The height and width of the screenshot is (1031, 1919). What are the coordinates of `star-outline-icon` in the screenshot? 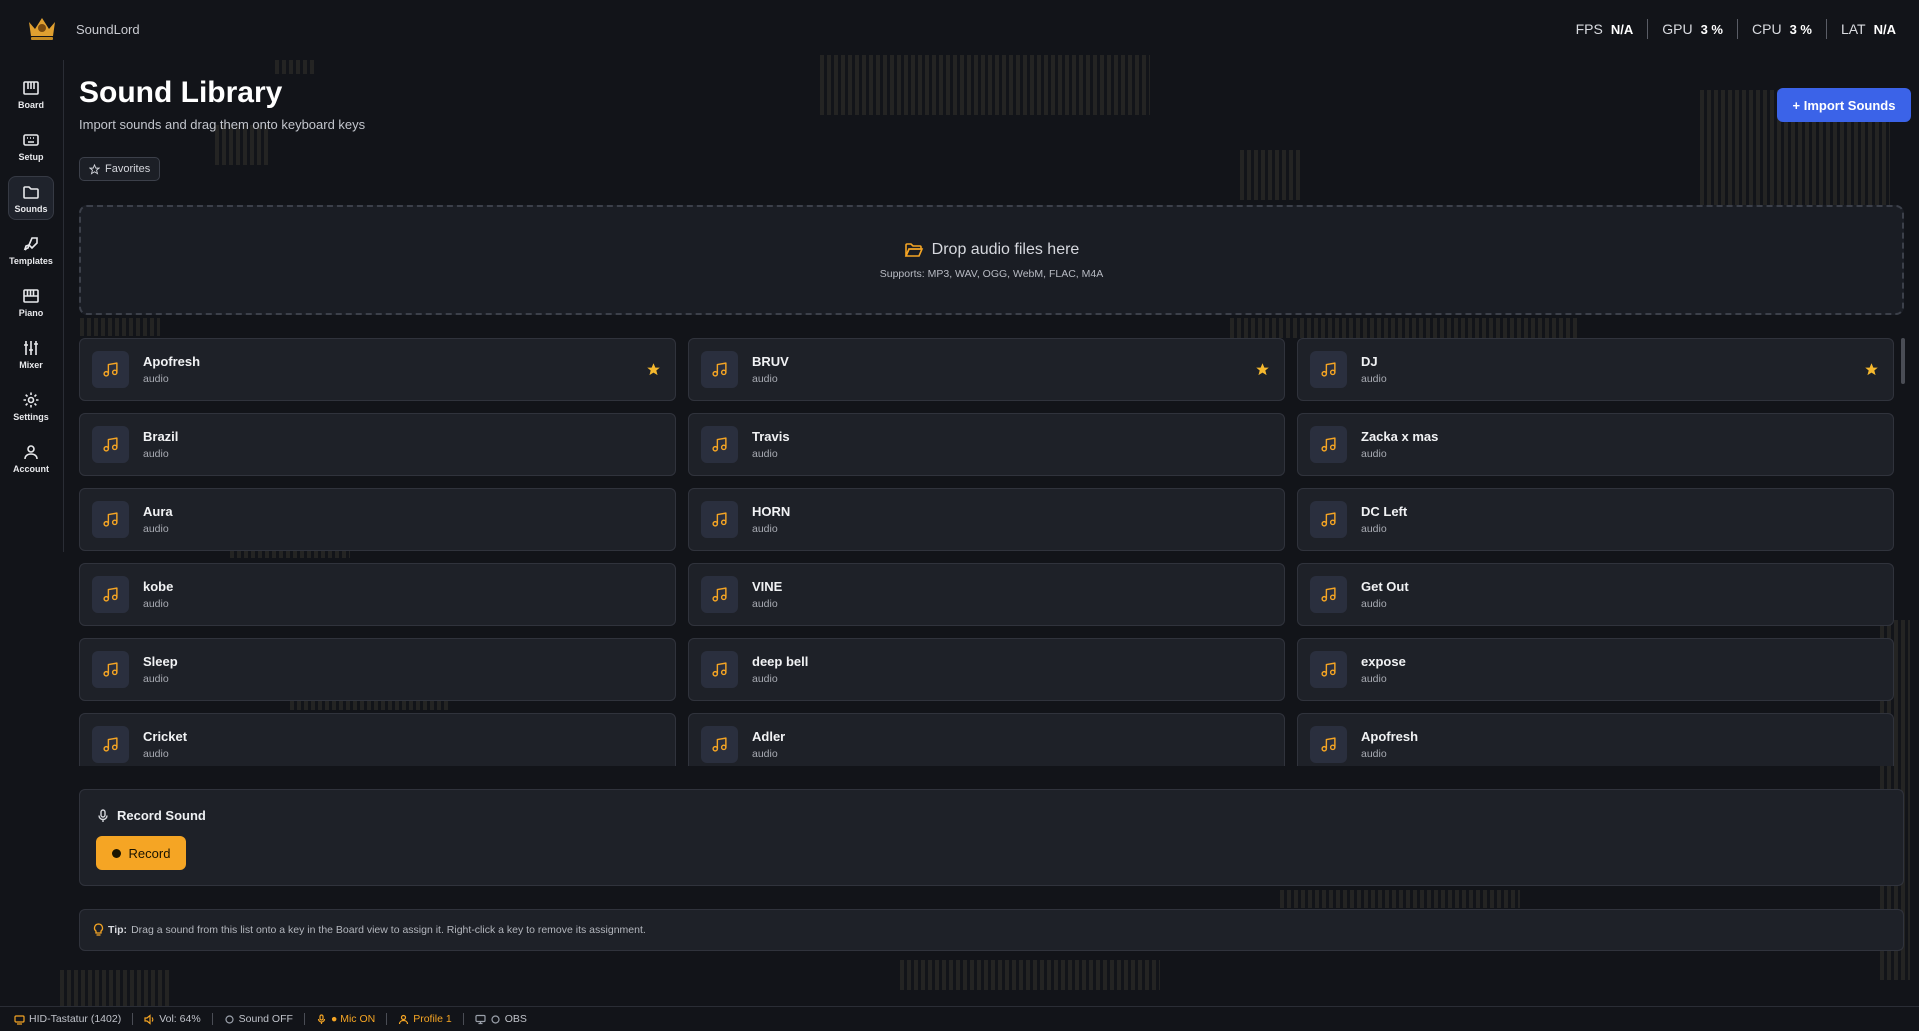 It's located at (94, 169).